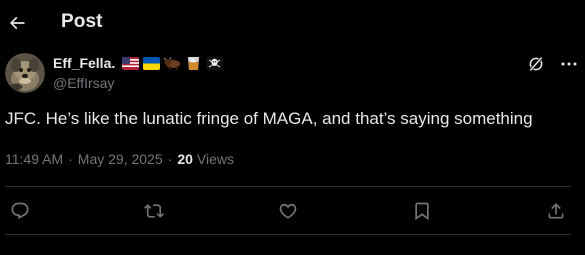 Image resolution: width=585 pixels, height=255 pixels. I want to click on share-button, so click(556, 211).